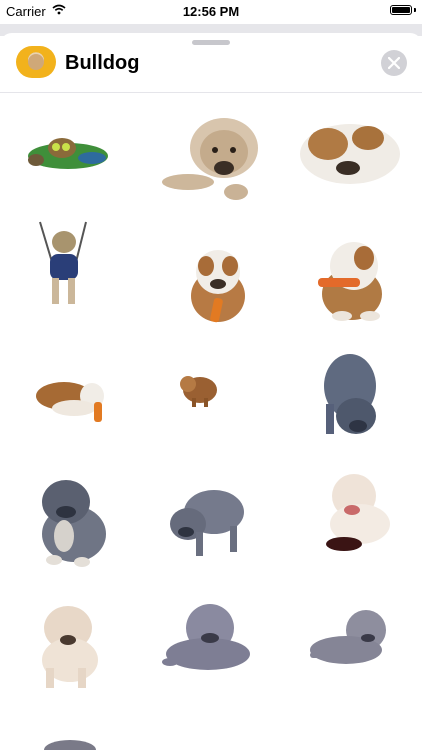 This screenshot has height=750, width=422. Describe the element at coordinates (211, 157) in the screenshot. I see `fawn-bulldog-lying-sticker` at that location.